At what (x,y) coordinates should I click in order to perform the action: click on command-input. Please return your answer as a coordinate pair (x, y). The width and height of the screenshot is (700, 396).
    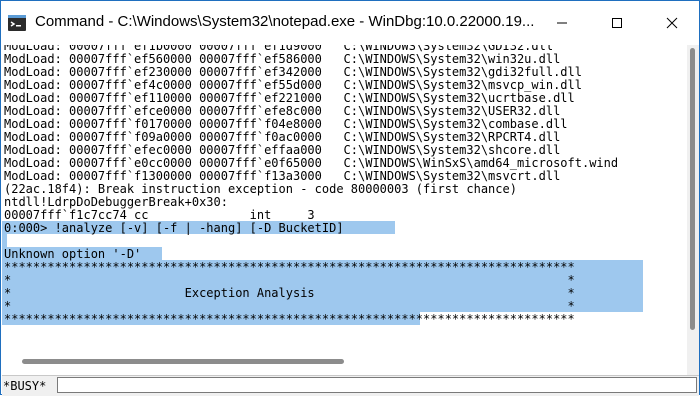
    Looking at the image, I should click on (377, 385).